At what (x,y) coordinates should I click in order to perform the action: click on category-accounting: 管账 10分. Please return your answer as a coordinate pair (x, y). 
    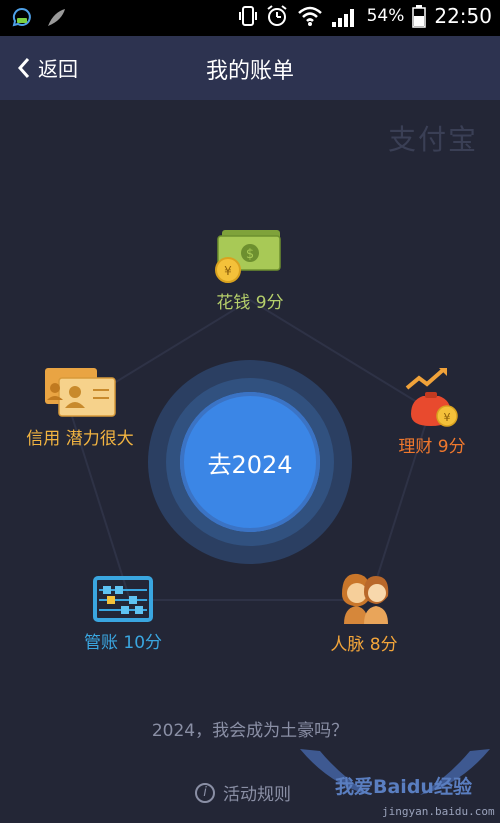
    Looking at the image, I should click on (123, 614).